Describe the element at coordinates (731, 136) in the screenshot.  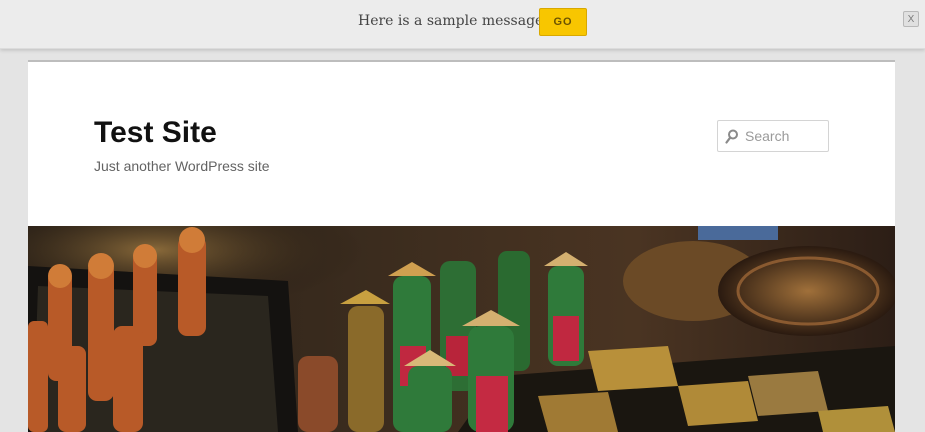
I see `search-icon` at that location.